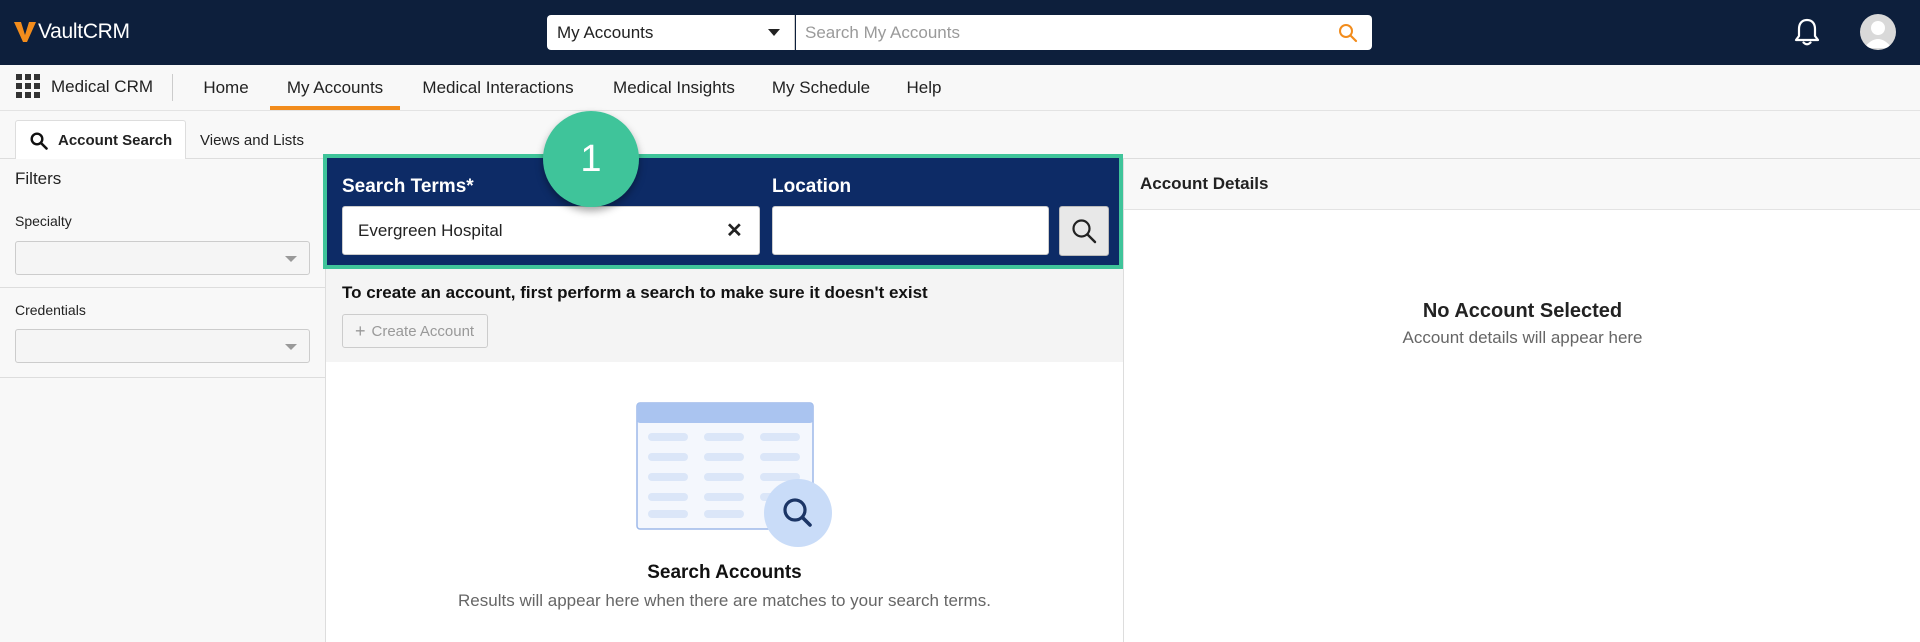 The image size is (1920, 642). What do you see at coordinates (84, 31) in the screenshot?
I see `logo-text: VaultCRM` at bounding box center [84, 31].